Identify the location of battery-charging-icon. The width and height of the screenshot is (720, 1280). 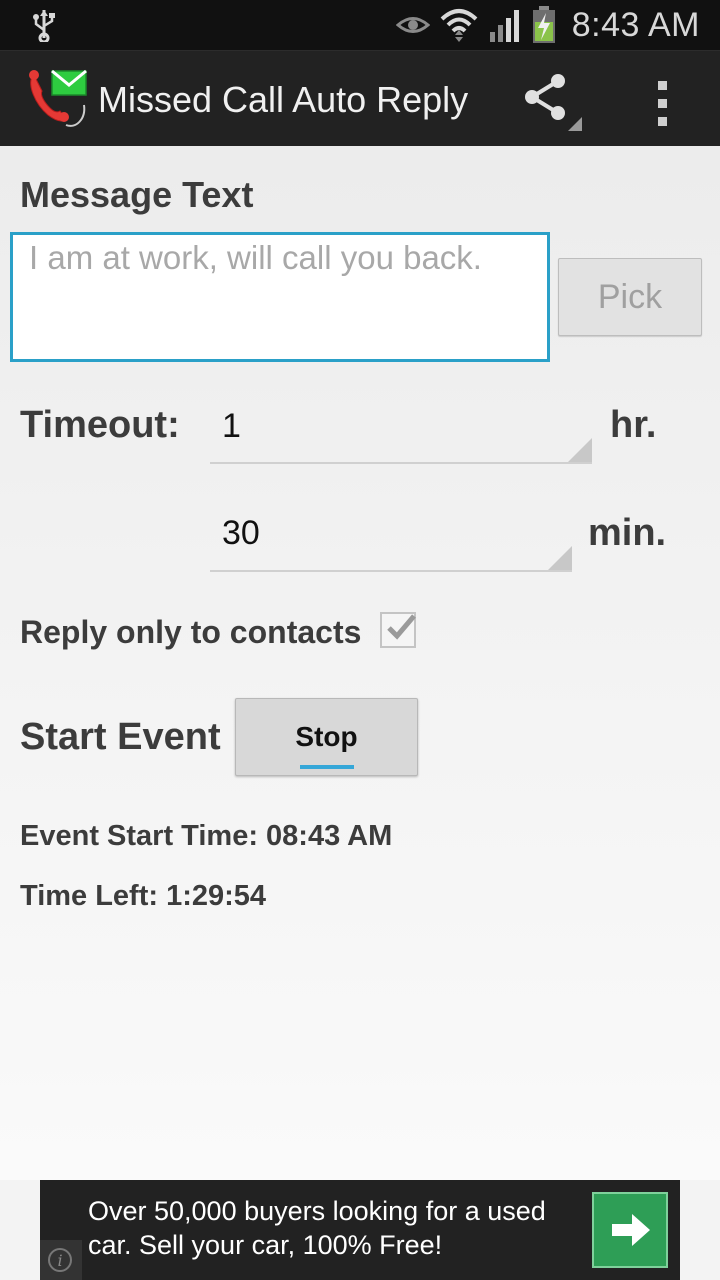
(543, 24).